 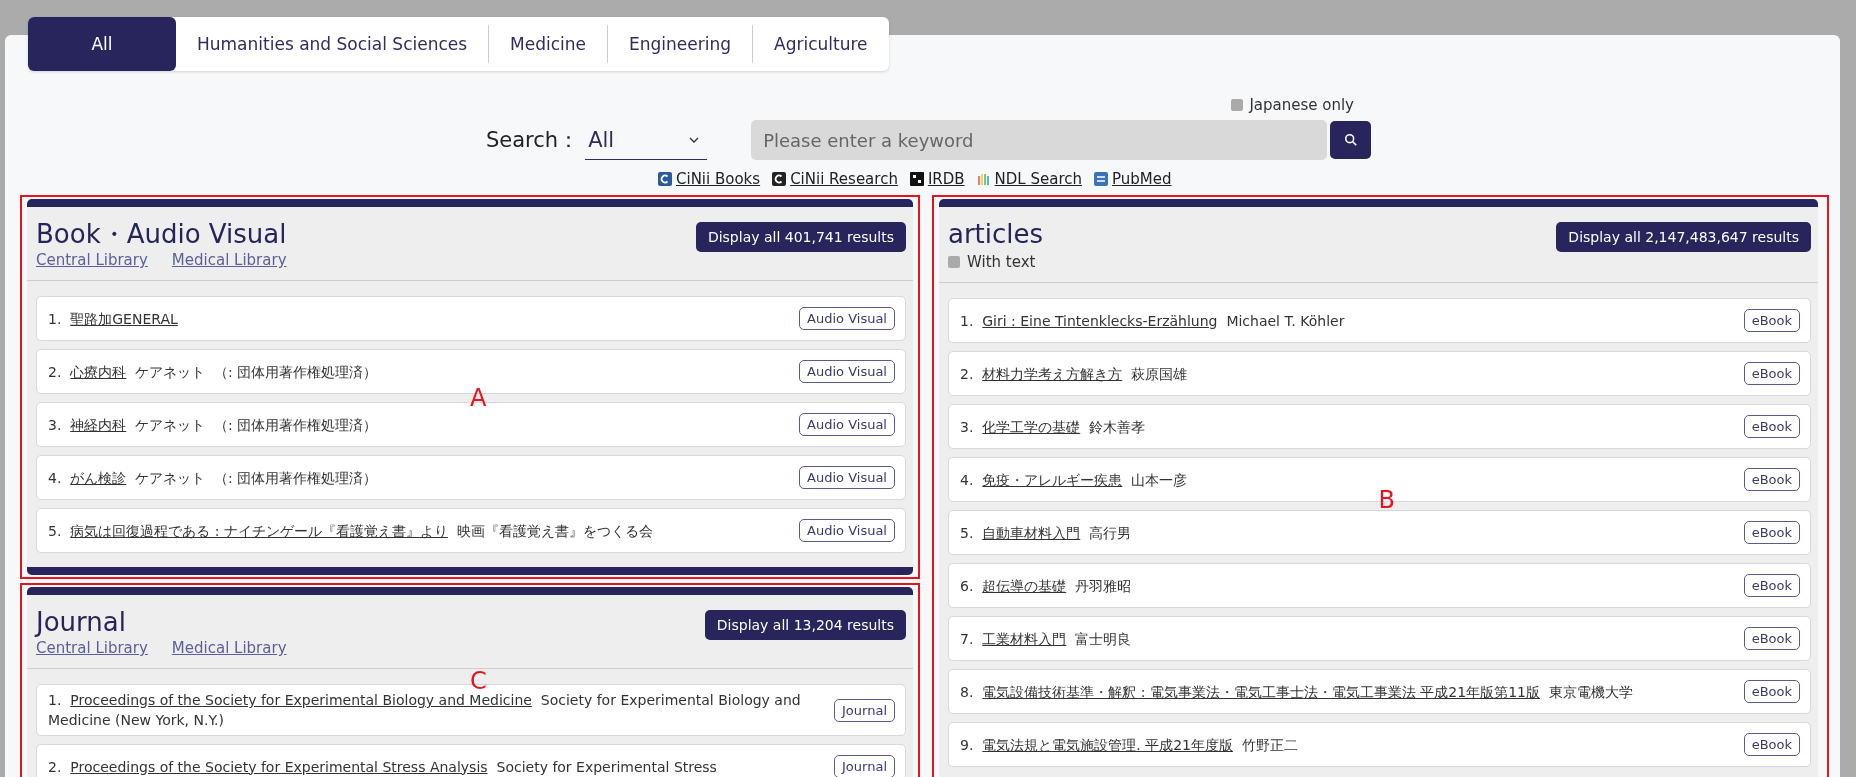 I want to click on display-all-button: Display all 401,741 results, so click(x=800, y=237).